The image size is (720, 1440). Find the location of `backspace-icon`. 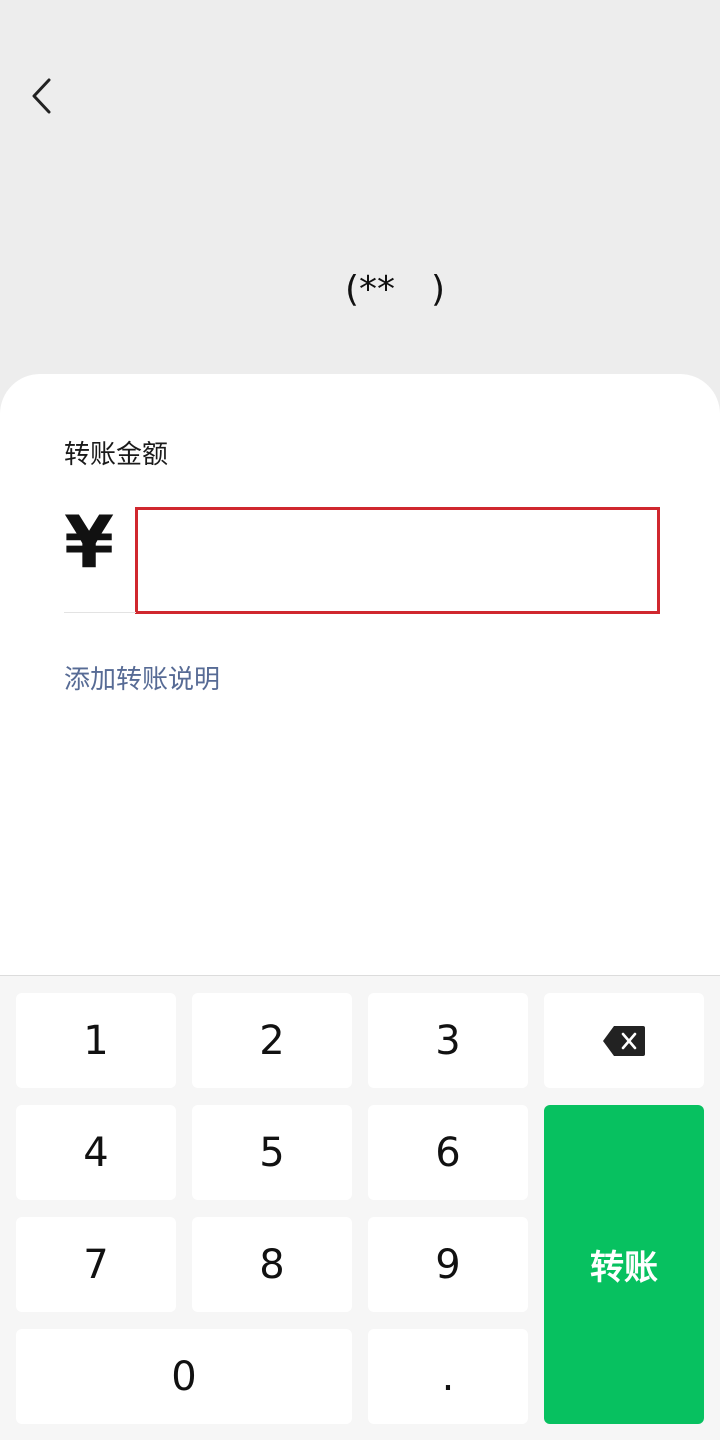

backspace-icon is located at coordinates (624, 1040).